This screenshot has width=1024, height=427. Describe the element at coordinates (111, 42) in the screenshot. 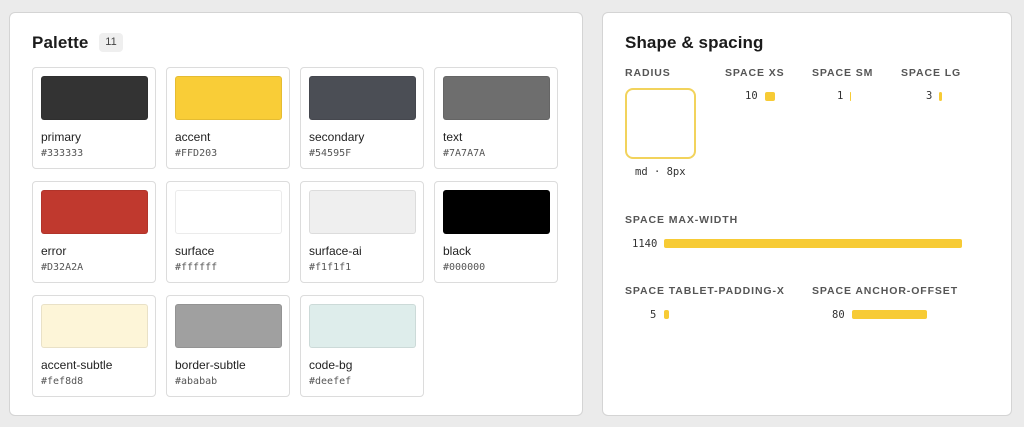

I see `palette-count-badge: 11` at that location.